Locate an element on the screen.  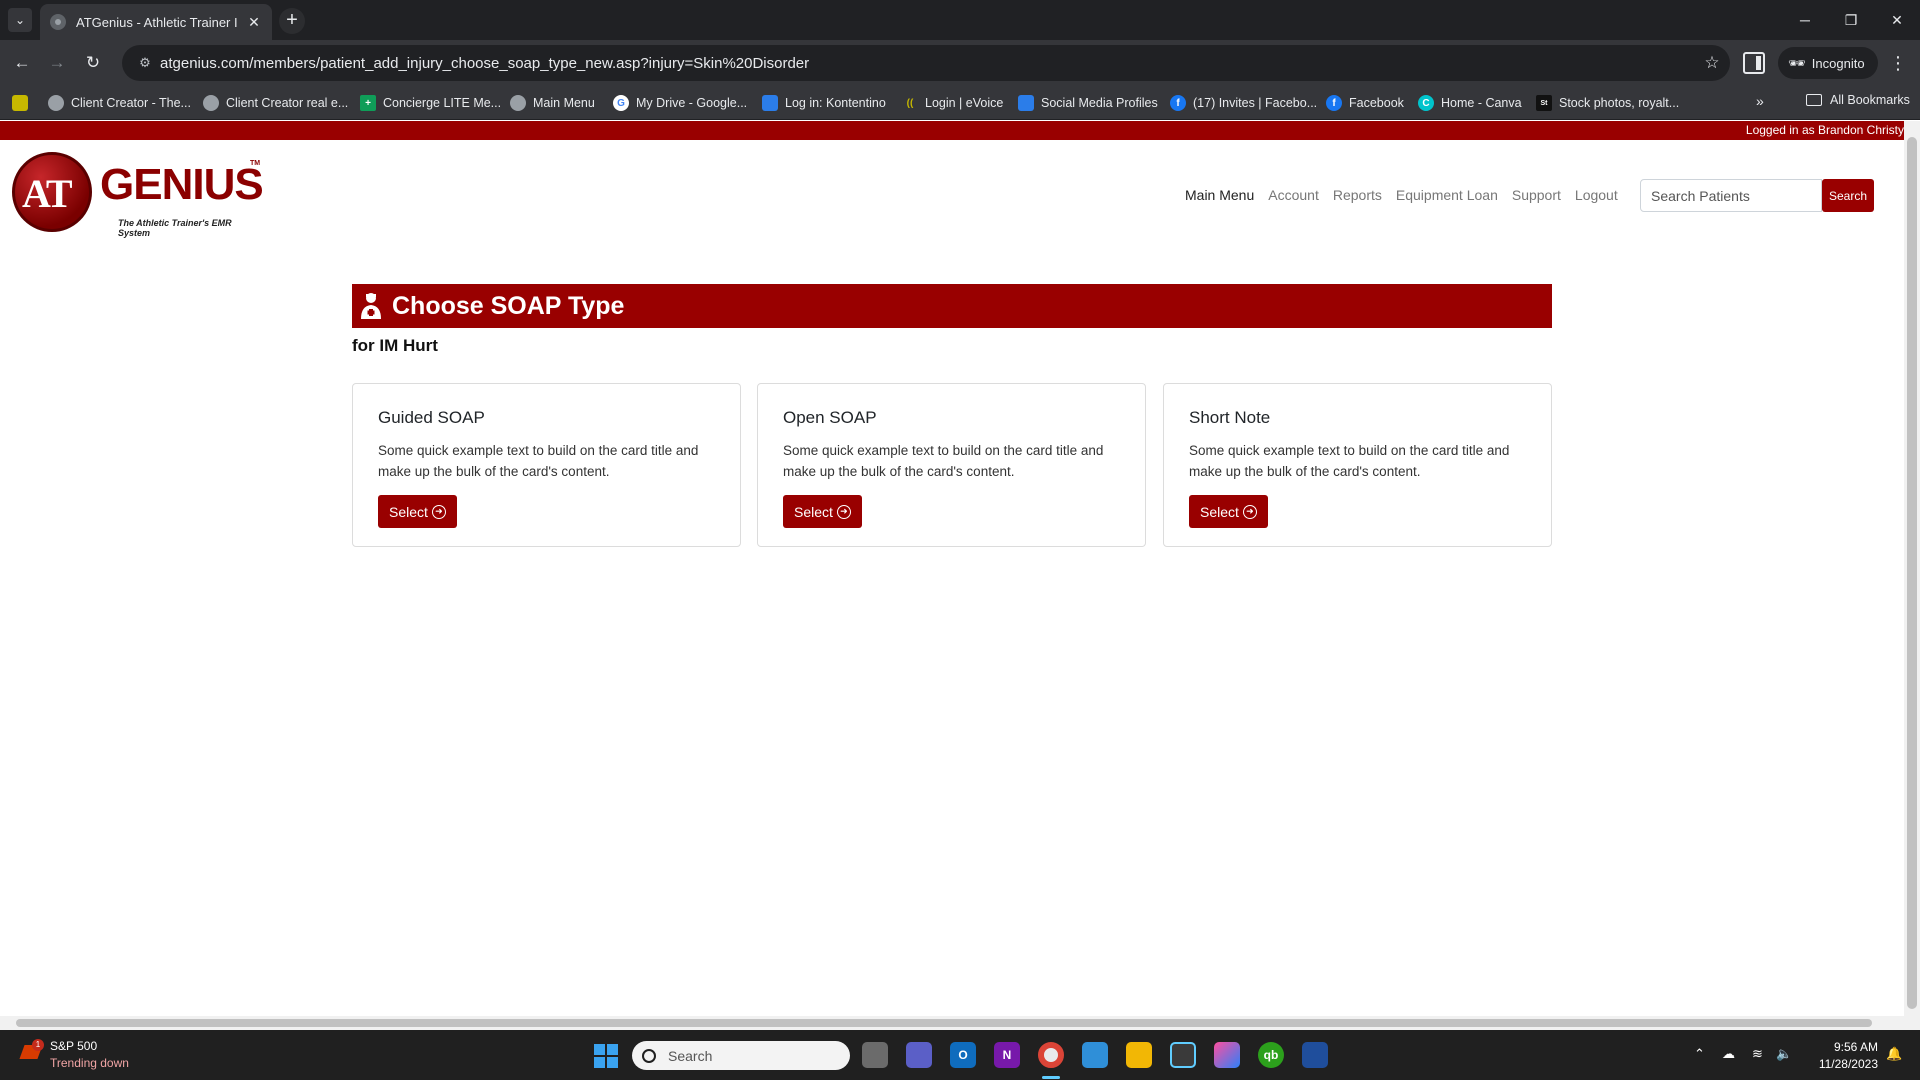
trainer-icon is located at coordinates (371, 306).